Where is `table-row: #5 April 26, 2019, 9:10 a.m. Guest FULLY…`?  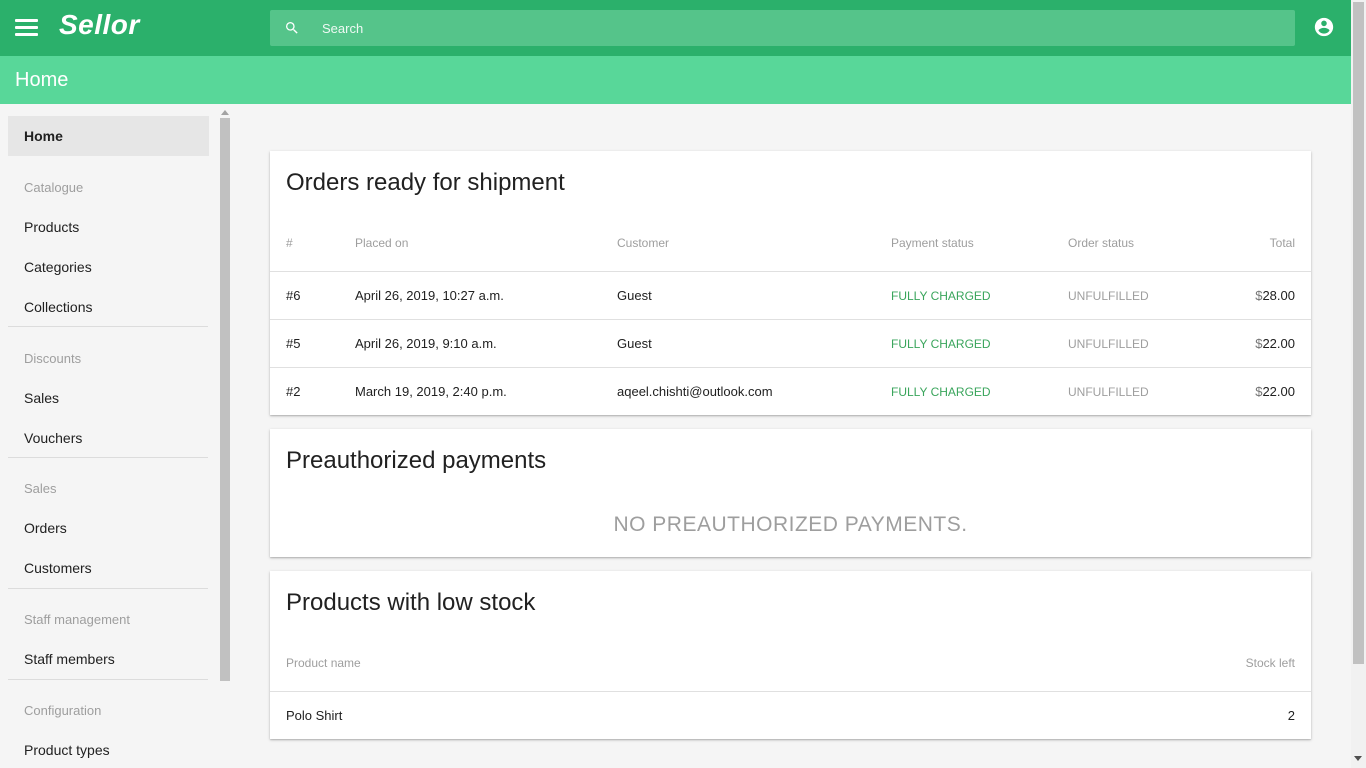
table-row: #5 April 26, 2019, 9:10 a.m. Guest FULLY… is located at coordinates (790, 343).